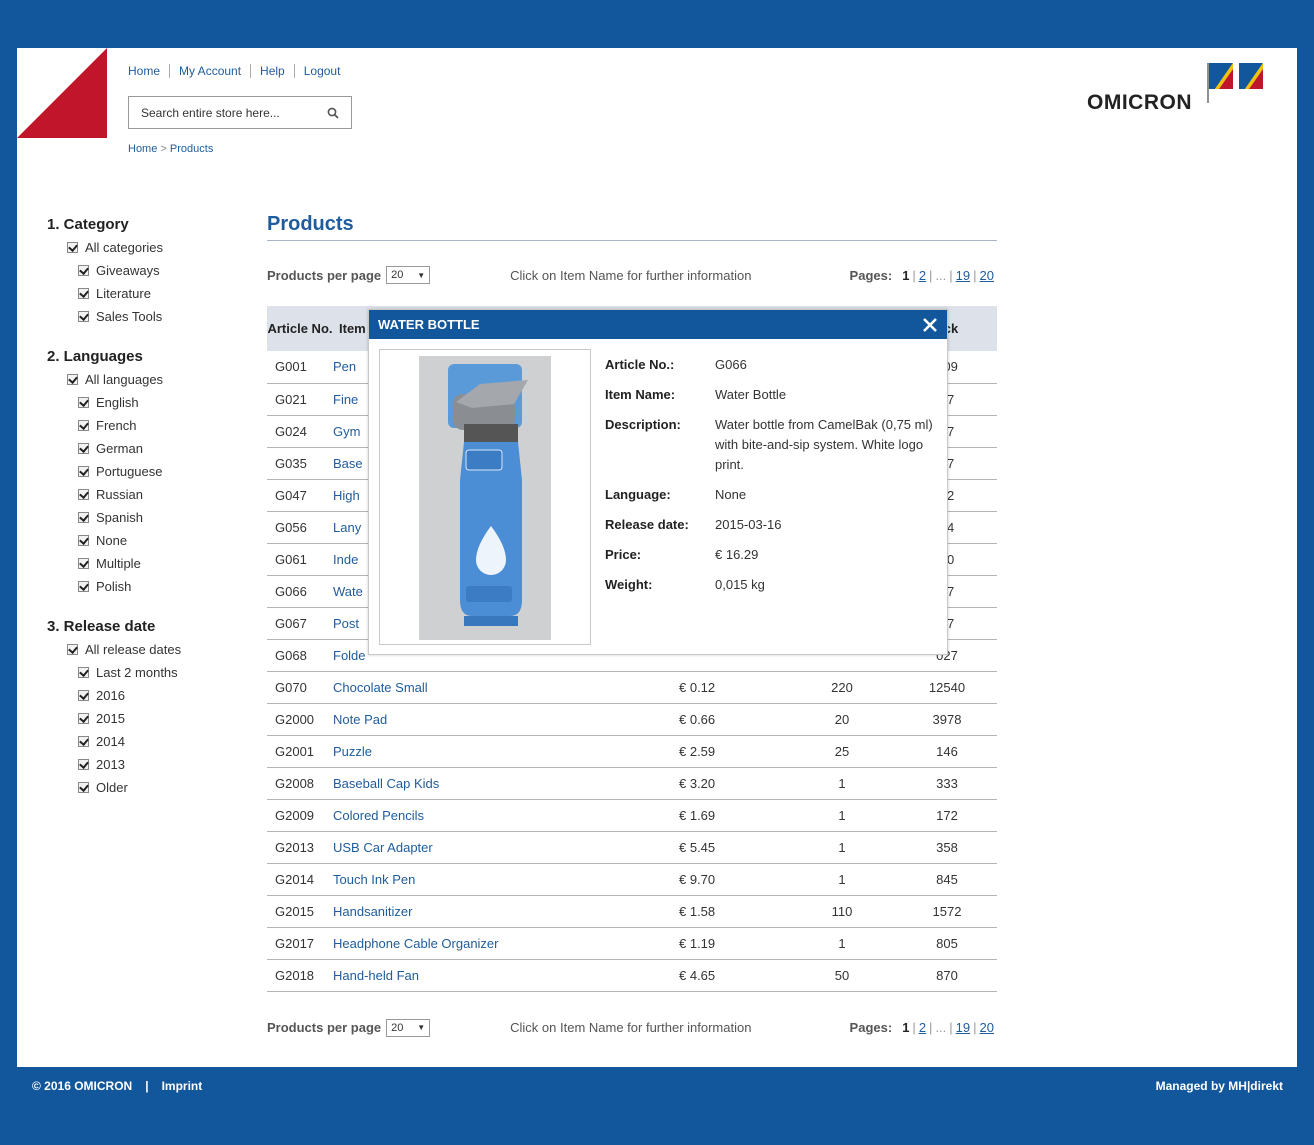 The width and height of the screenshot is (1314, 1145). What do you see at coordinates (333, 113) in the screenshot?
I see `search-icon` at bounding box center [333, 113].